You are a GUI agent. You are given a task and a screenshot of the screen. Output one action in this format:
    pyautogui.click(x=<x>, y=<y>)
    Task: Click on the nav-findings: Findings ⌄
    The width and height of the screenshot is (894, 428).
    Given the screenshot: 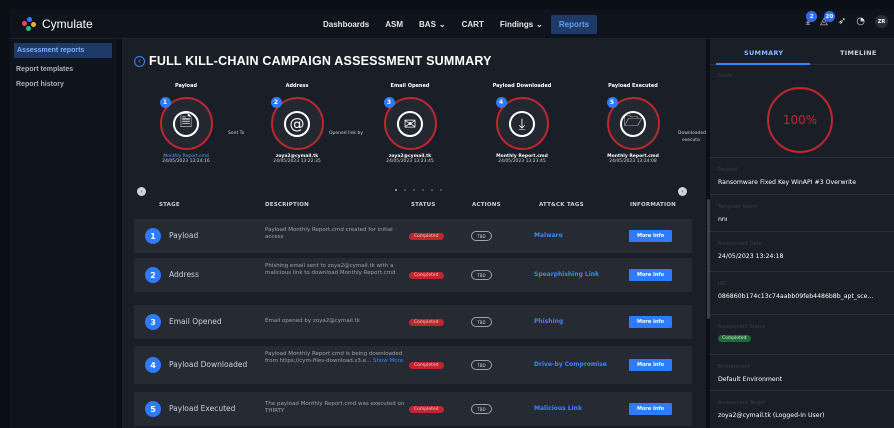 What is the action you would take?
    pyautogui.click(x=521, y=24)
    